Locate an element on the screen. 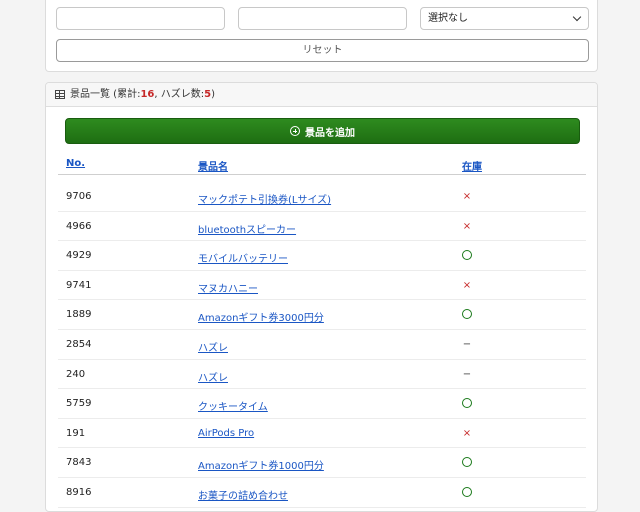  filter-panel: 選択なし リセット is located at coordinates (321, 36).